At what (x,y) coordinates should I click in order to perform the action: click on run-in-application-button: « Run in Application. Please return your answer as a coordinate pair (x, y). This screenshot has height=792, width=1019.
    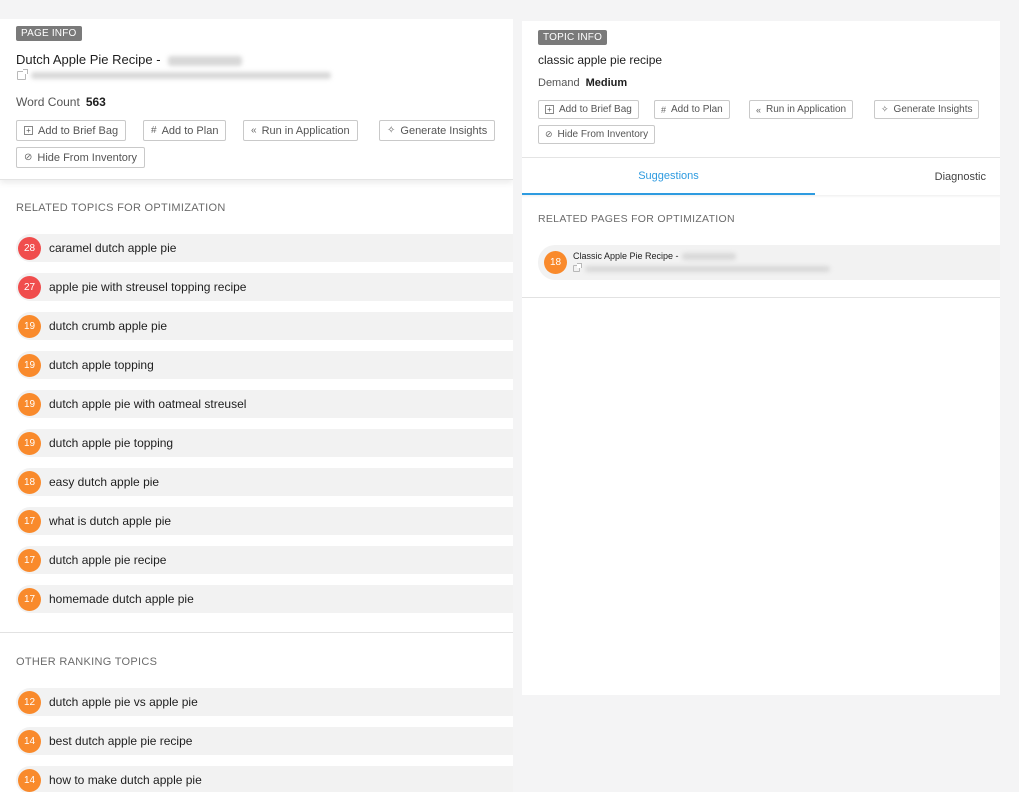
    Looking at the image, I should click on (300, 130).